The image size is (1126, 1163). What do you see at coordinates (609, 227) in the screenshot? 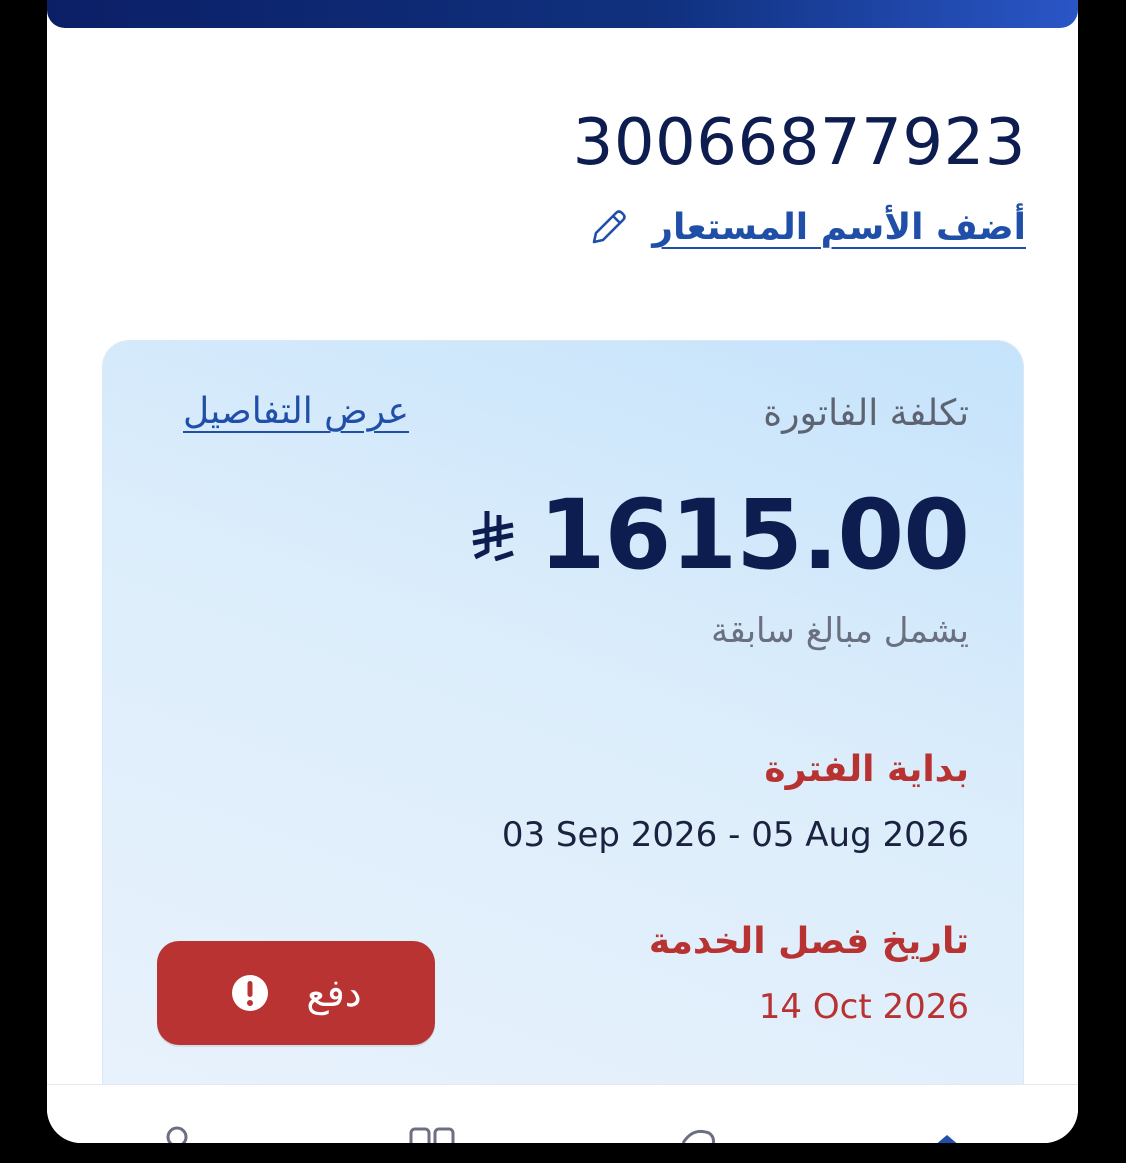
I see `pencil-icon` at bounding box center [609, 227].